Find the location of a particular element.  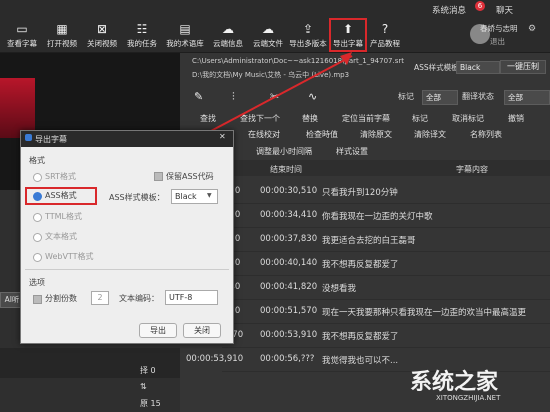

system-message-link: 系统消息 is located at coordinates (449, 10).